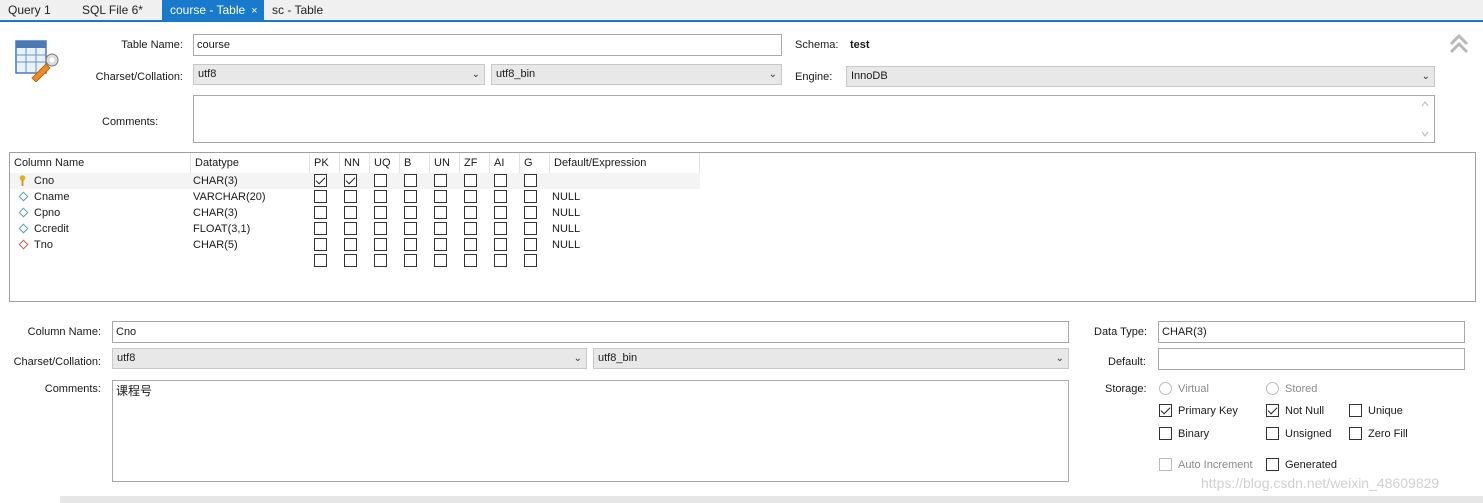 Image resolution: width=1483 pixels, height=503 pixels. Describe the element at coordinates (215, 245) in the screenshot. I see `datatype-cell: CHAR(5)` at that location.